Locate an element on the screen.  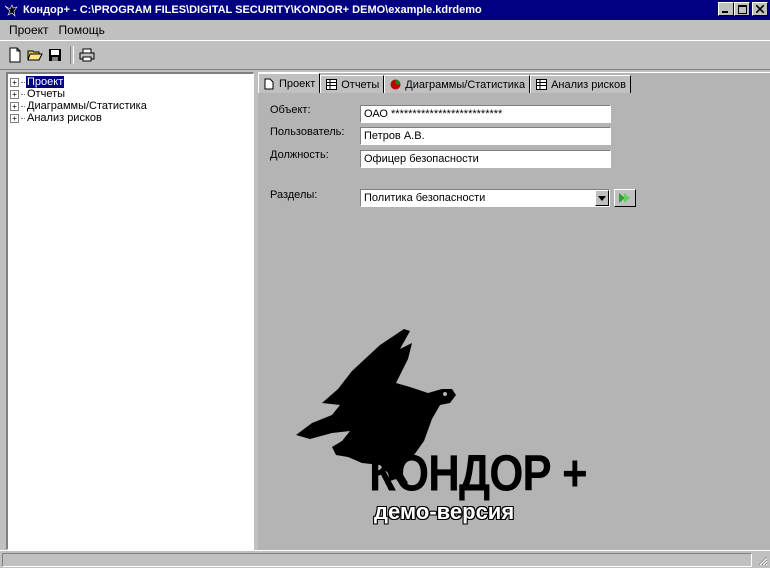
print-button is located at coordinates (87, 55).